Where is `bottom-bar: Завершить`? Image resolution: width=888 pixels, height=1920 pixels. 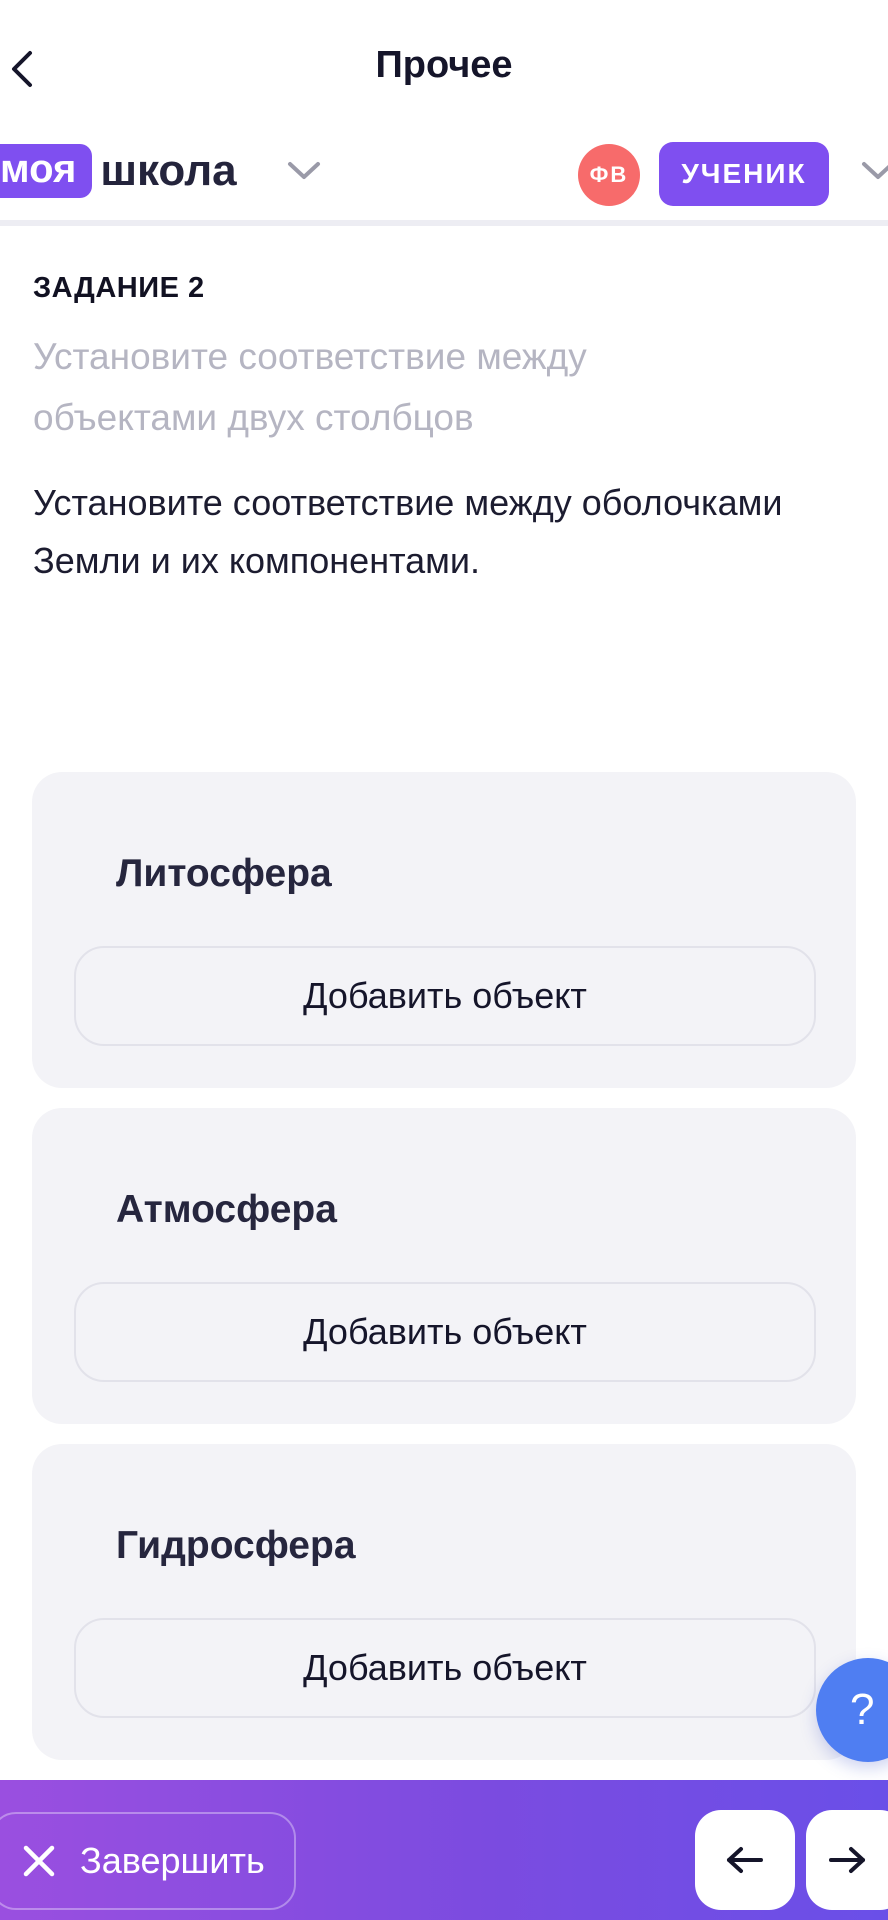
bottom-bar: Завершить is located at coordinates (444, 1850).